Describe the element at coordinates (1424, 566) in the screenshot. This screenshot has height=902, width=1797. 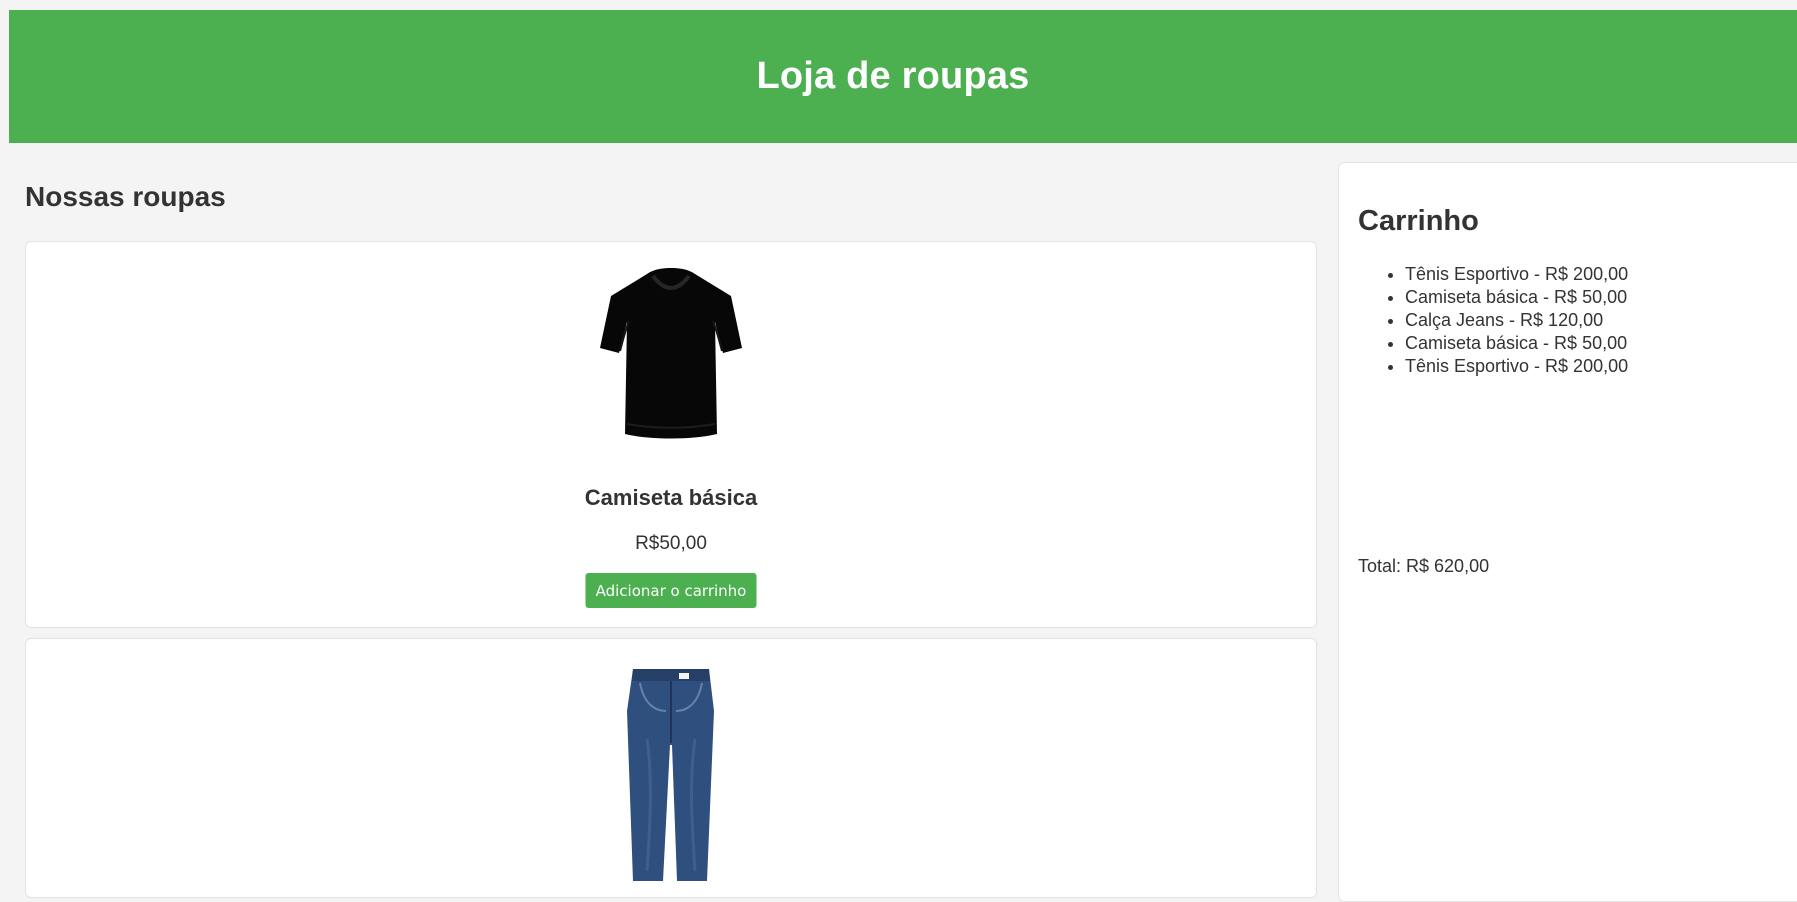
I see `cart-total: Total: R$ 620,00` at that location.